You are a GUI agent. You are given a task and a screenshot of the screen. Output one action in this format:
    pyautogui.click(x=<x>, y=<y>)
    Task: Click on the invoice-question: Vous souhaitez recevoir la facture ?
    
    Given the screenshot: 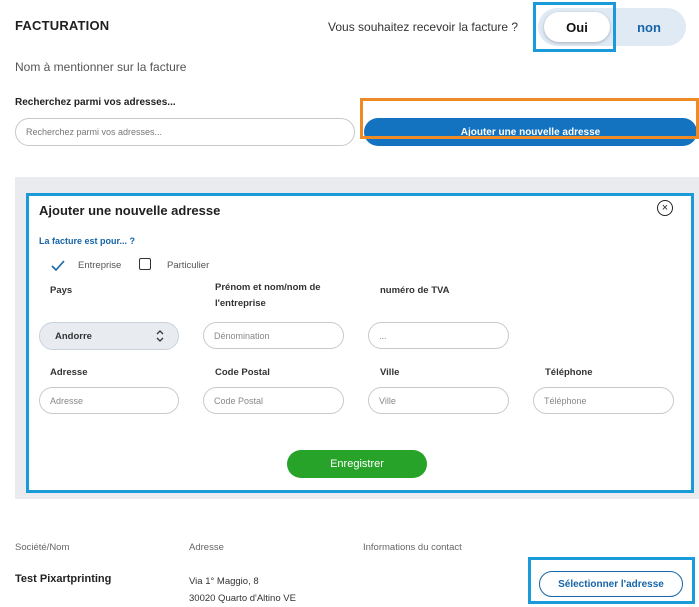 What is the action you would take?
    pyautogui.click(x=423, y=27)
    